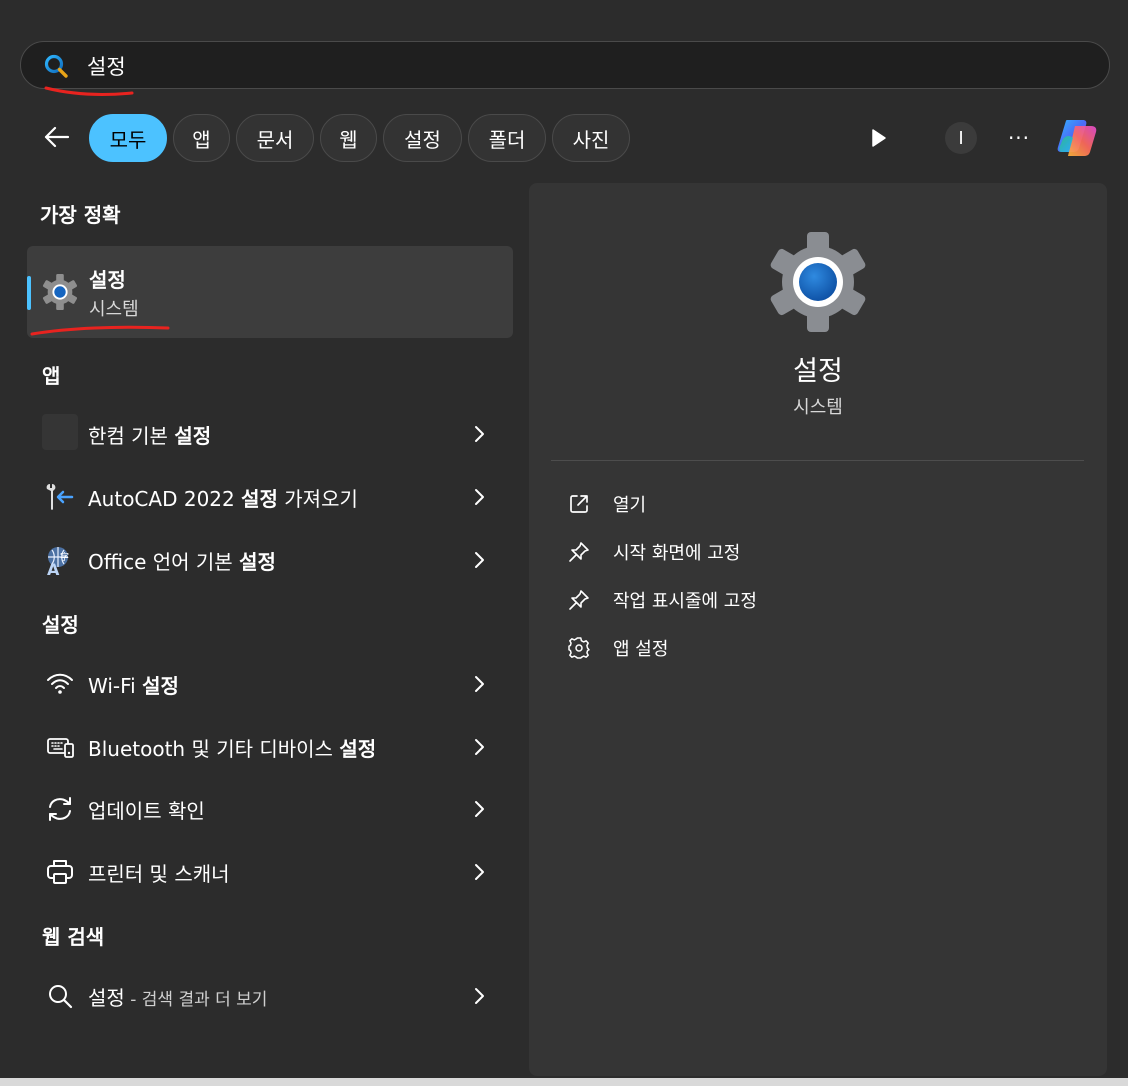 This screenshot has height=1086, width=1128. I want to click on action-label: 작업 표시줄에 고정, so click(685, 601).